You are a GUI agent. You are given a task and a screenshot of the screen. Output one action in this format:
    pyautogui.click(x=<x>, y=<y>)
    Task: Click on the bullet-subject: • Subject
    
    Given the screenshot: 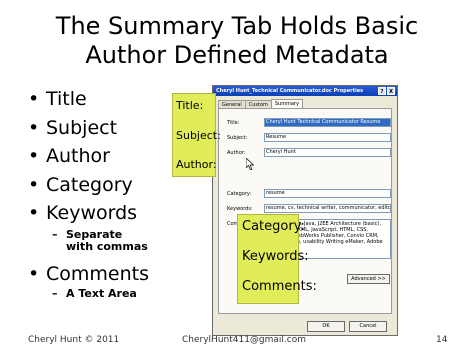 What is the action you would take?
    pyautogui.click(x=108, y=128)
    